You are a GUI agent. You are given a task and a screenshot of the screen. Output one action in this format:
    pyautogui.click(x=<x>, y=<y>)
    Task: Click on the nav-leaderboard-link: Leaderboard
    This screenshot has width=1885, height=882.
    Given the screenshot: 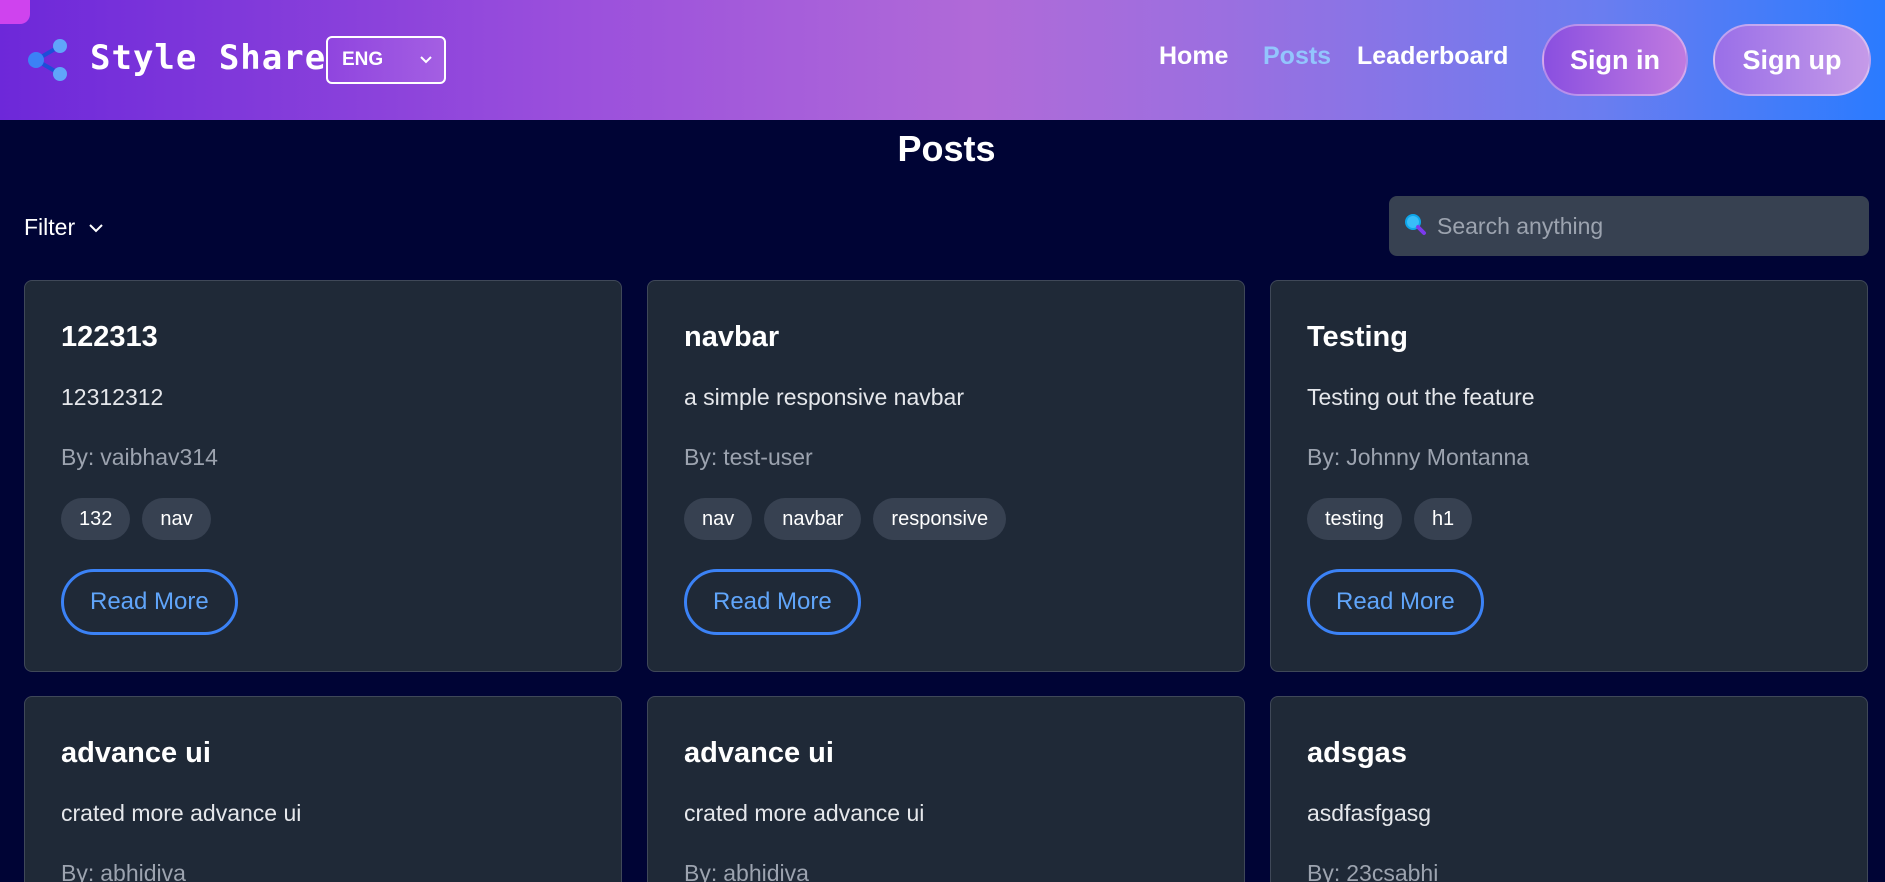 What is the action you would take?
    pyautogui.click(x=1432, y=56)
    